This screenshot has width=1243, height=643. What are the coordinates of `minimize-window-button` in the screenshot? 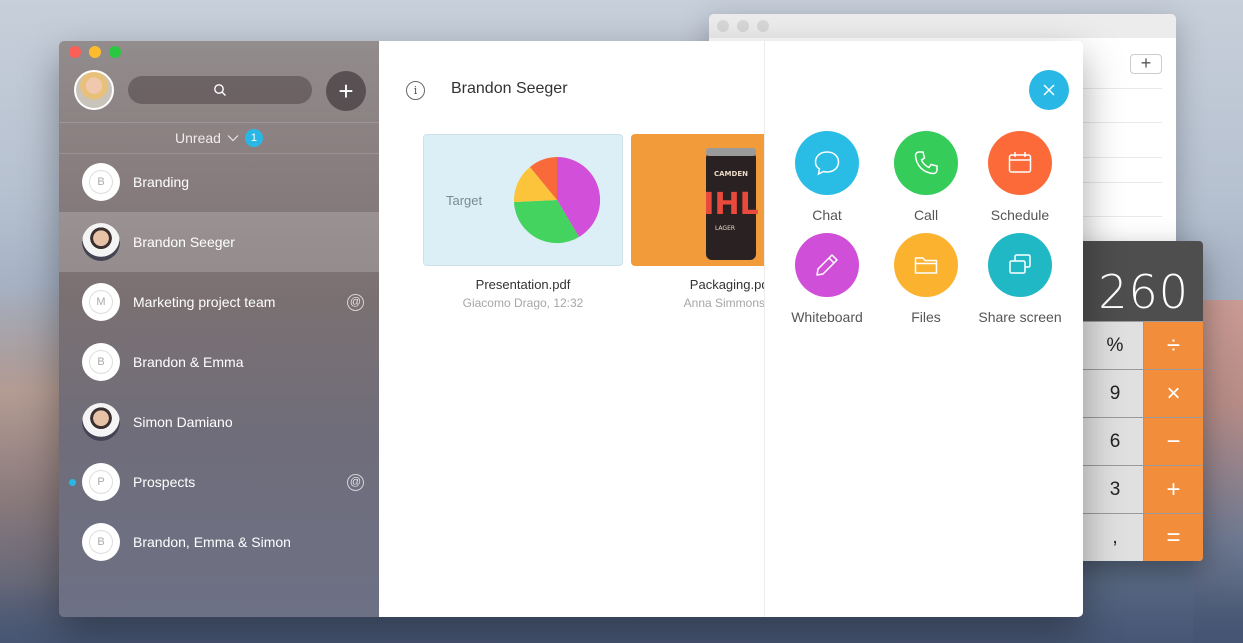 It's located at (95, 52).